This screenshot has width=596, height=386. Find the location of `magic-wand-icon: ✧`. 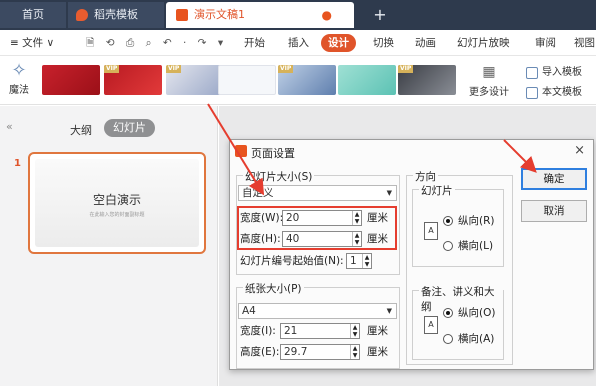

magic-wand-icon: ✧ is located at coordinates (19, 70).